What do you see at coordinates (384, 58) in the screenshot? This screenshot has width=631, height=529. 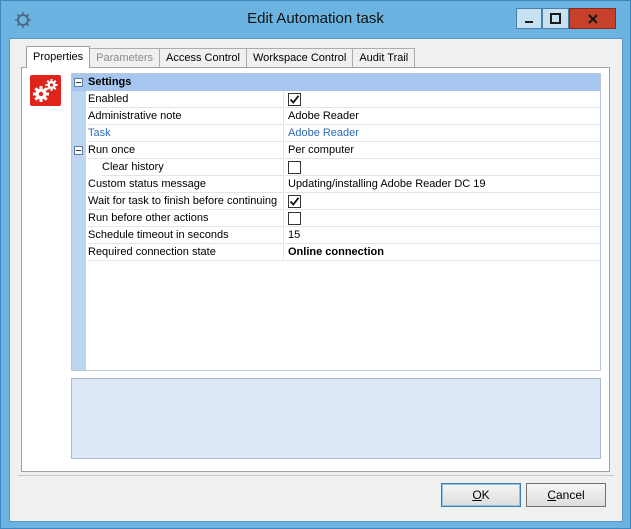 I see `tab-audit-trail: Audit Trail` at bounding box center [384, 58].